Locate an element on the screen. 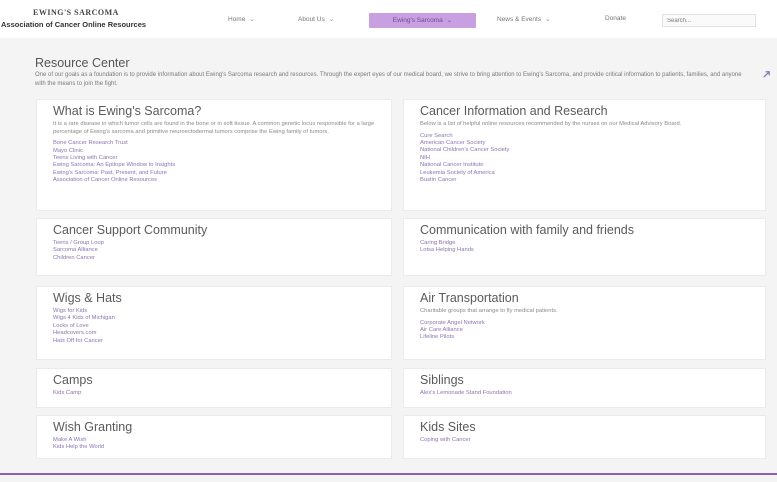  resource-link: Lotsa Helping Hands is located at coordinates (586, 250).